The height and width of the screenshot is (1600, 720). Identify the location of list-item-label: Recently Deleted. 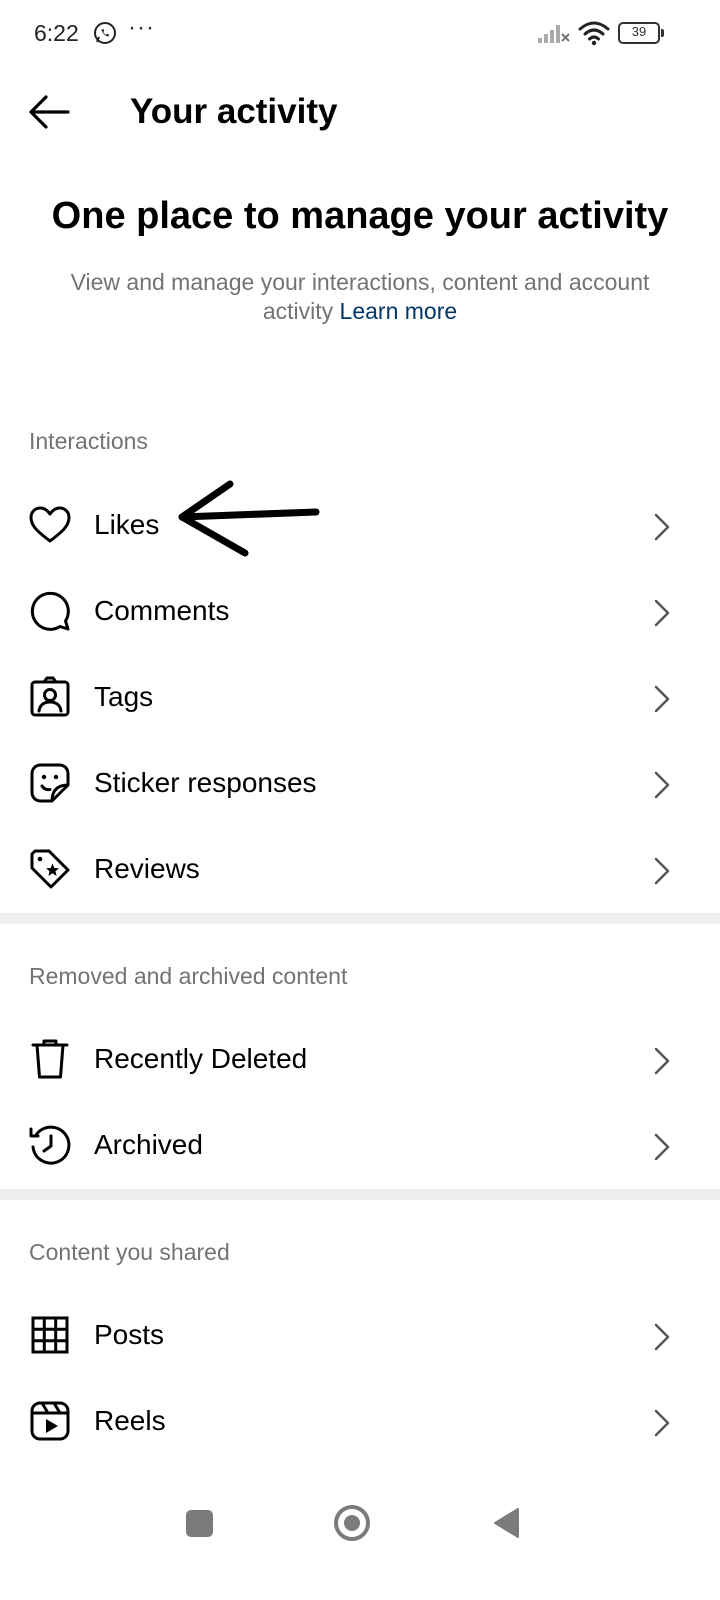
(201, 1058).